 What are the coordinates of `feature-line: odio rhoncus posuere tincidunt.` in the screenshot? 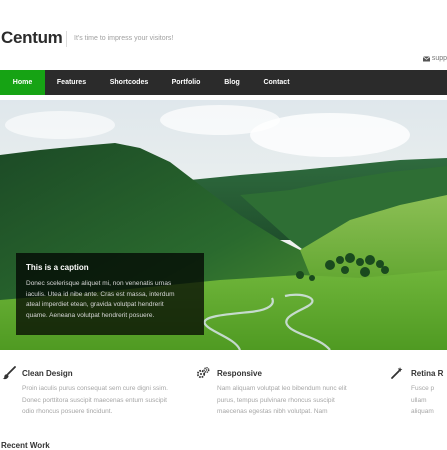 It's located at (67, 411).